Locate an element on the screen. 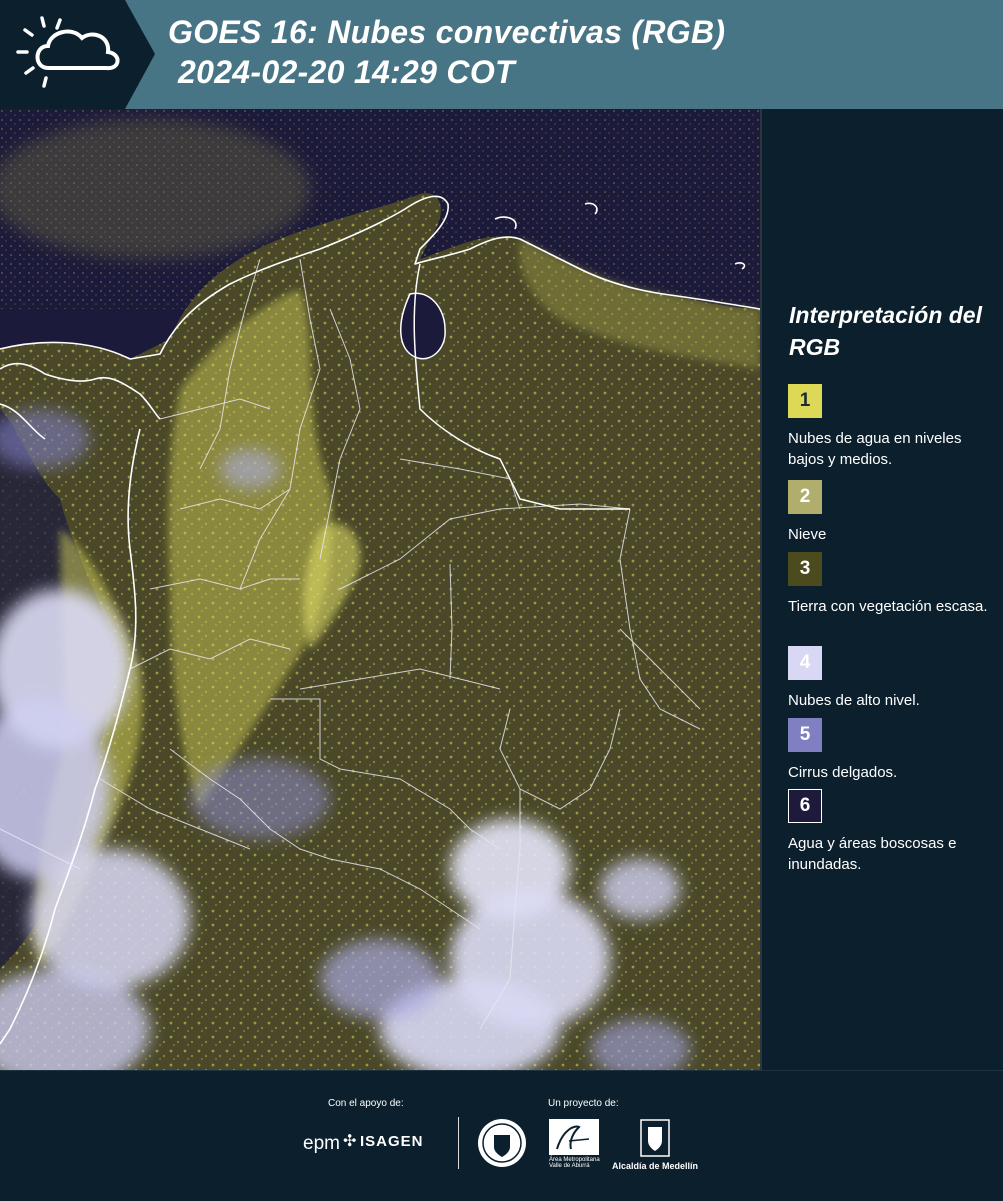 The height and width of the screenshot is (1201, 1003). legend-title: Interpretación del RGB is located at coordinates (885, 331).